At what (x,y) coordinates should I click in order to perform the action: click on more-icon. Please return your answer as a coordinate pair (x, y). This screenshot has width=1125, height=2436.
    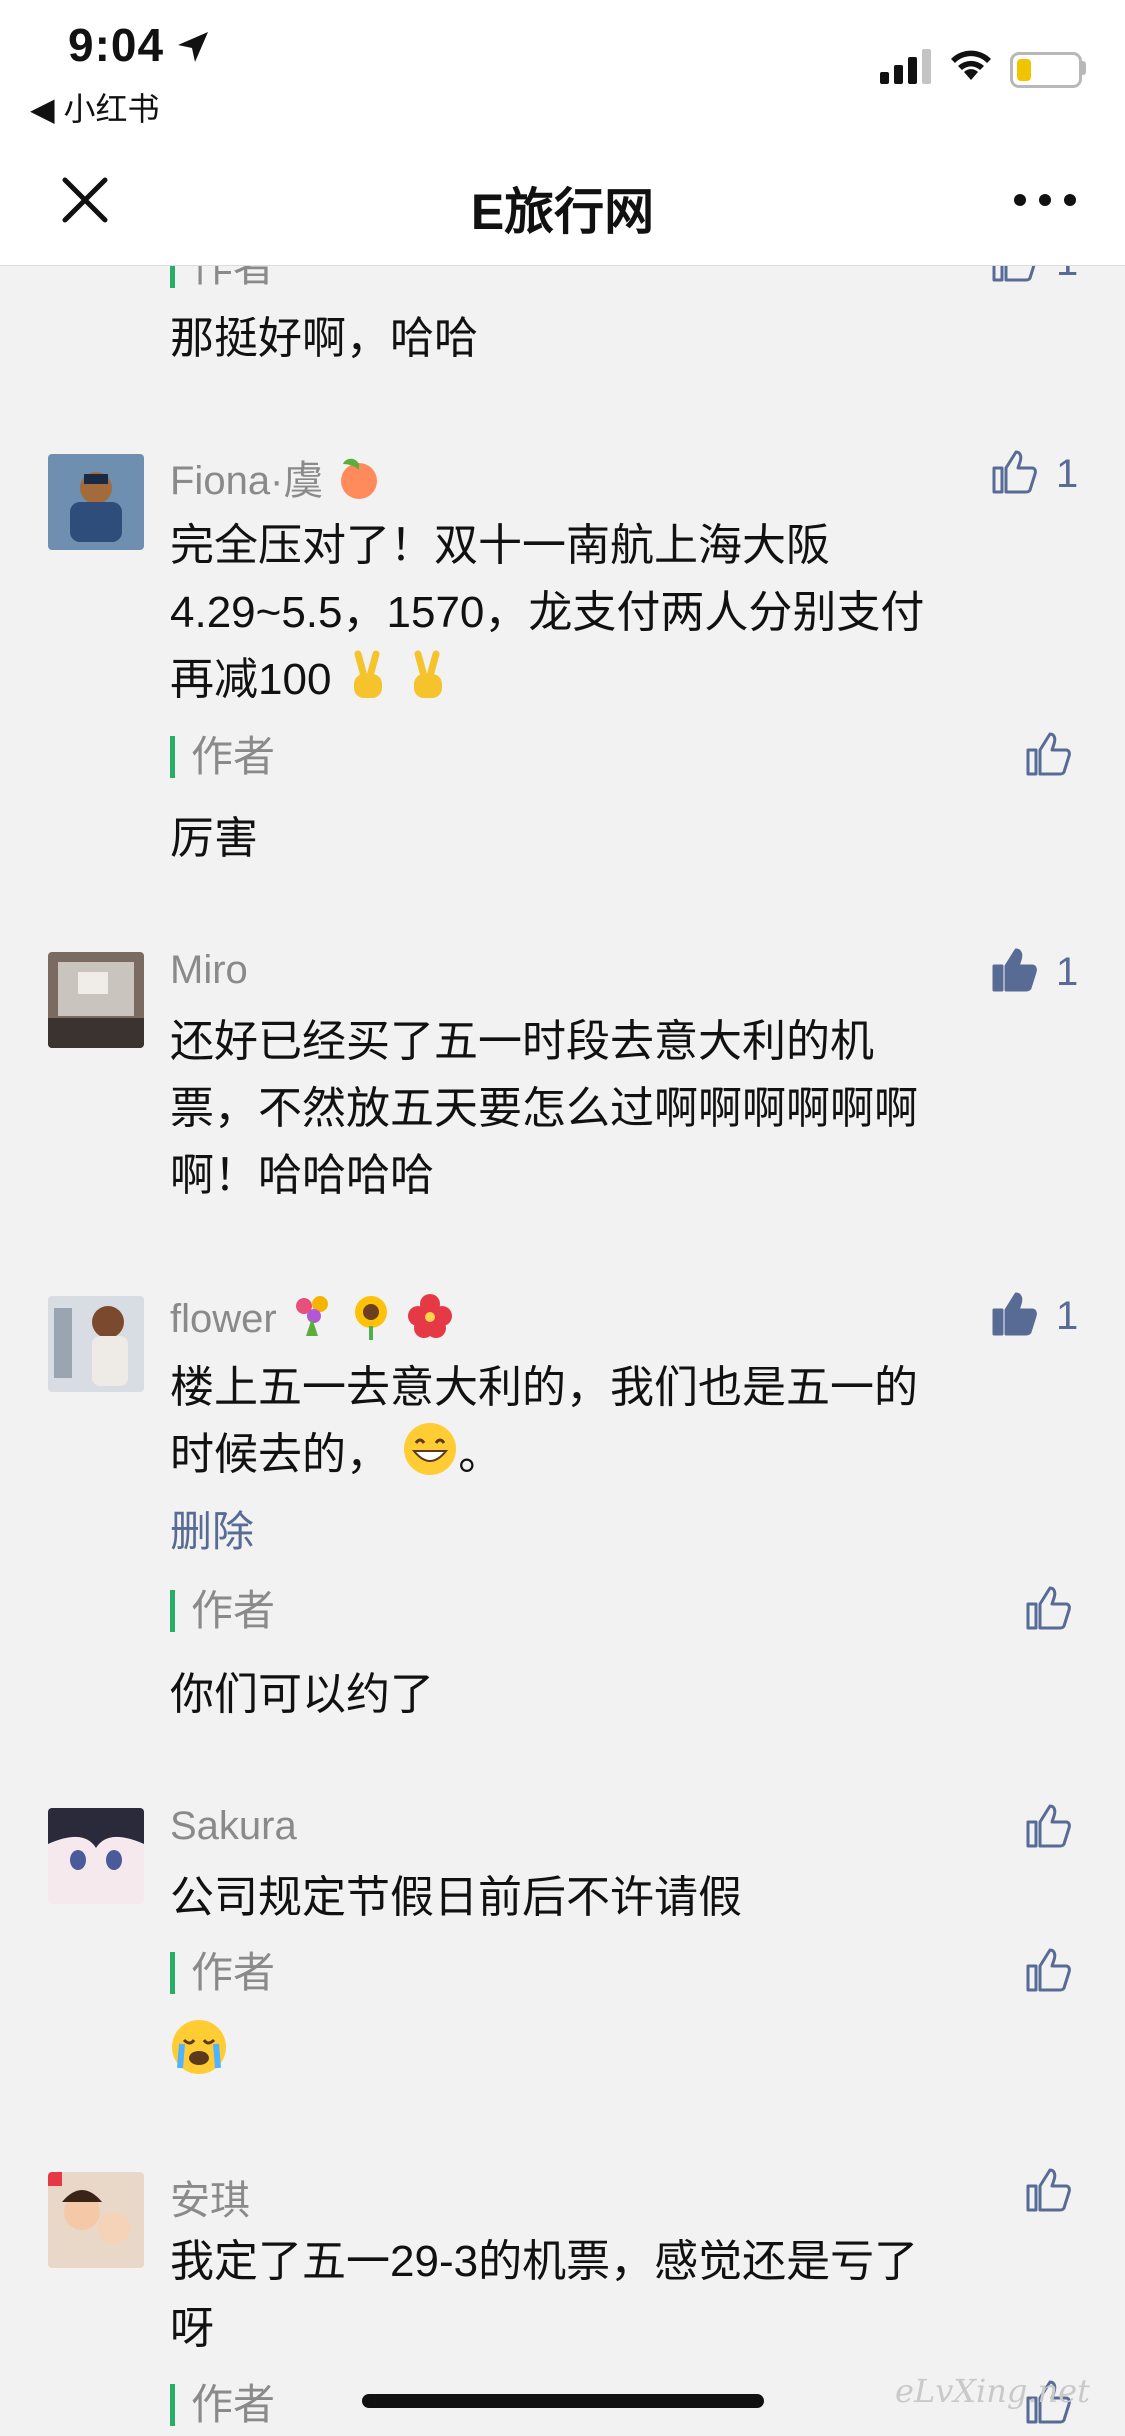
    Looking at the image, I should click on (1045, 200).